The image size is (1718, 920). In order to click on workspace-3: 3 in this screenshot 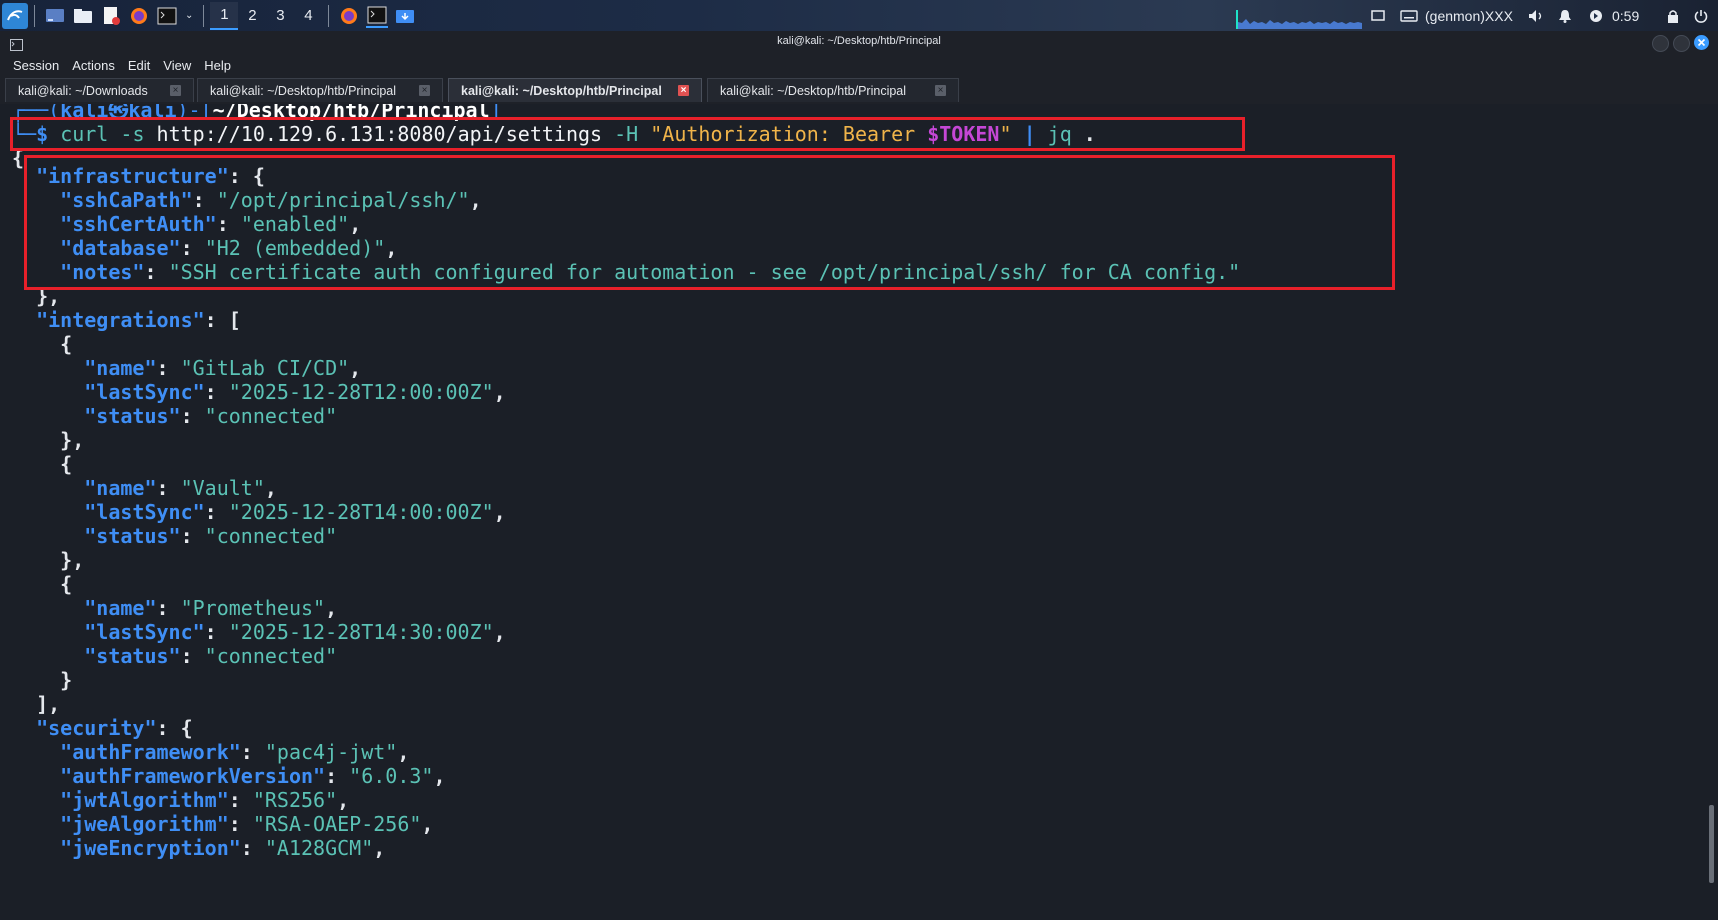, I will do `click(280, 16)`.